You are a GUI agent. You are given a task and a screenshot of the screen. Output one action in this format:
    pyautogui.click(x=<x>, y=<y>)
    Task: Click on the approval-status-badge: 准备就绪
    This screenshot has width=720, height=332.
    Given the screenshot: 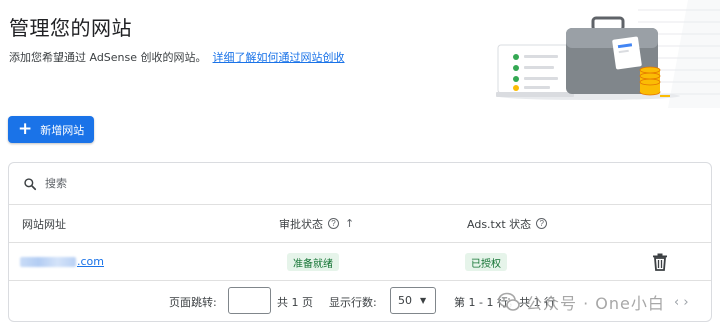 What is the action you would take?
    pyautogui.click(x=313, y=262)
    